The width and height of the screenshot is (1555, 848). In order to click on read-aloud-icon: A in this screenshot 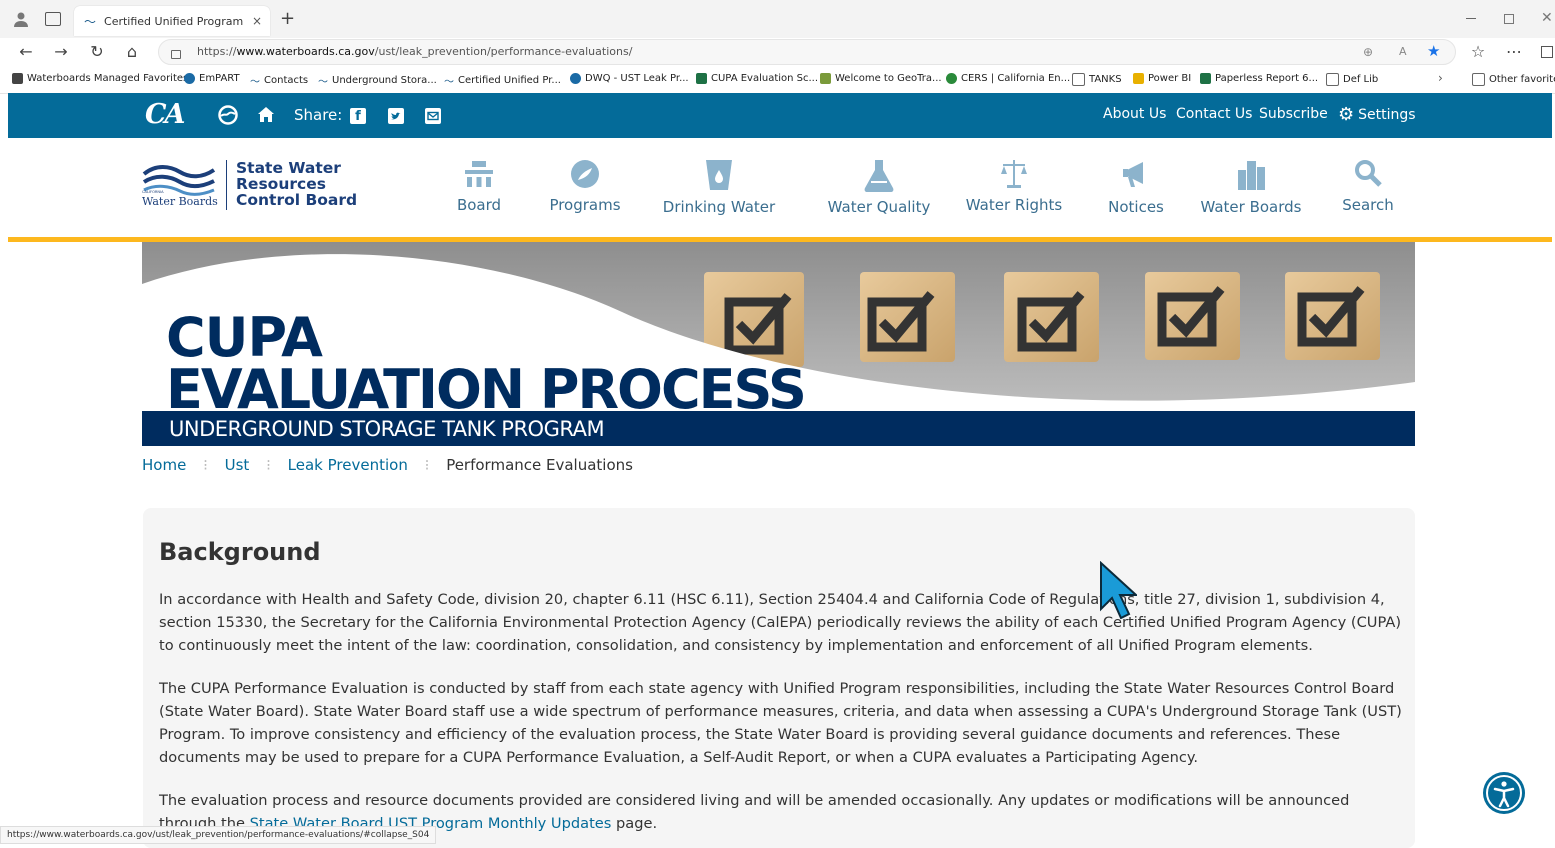, I will do `click(1403, 52)`.